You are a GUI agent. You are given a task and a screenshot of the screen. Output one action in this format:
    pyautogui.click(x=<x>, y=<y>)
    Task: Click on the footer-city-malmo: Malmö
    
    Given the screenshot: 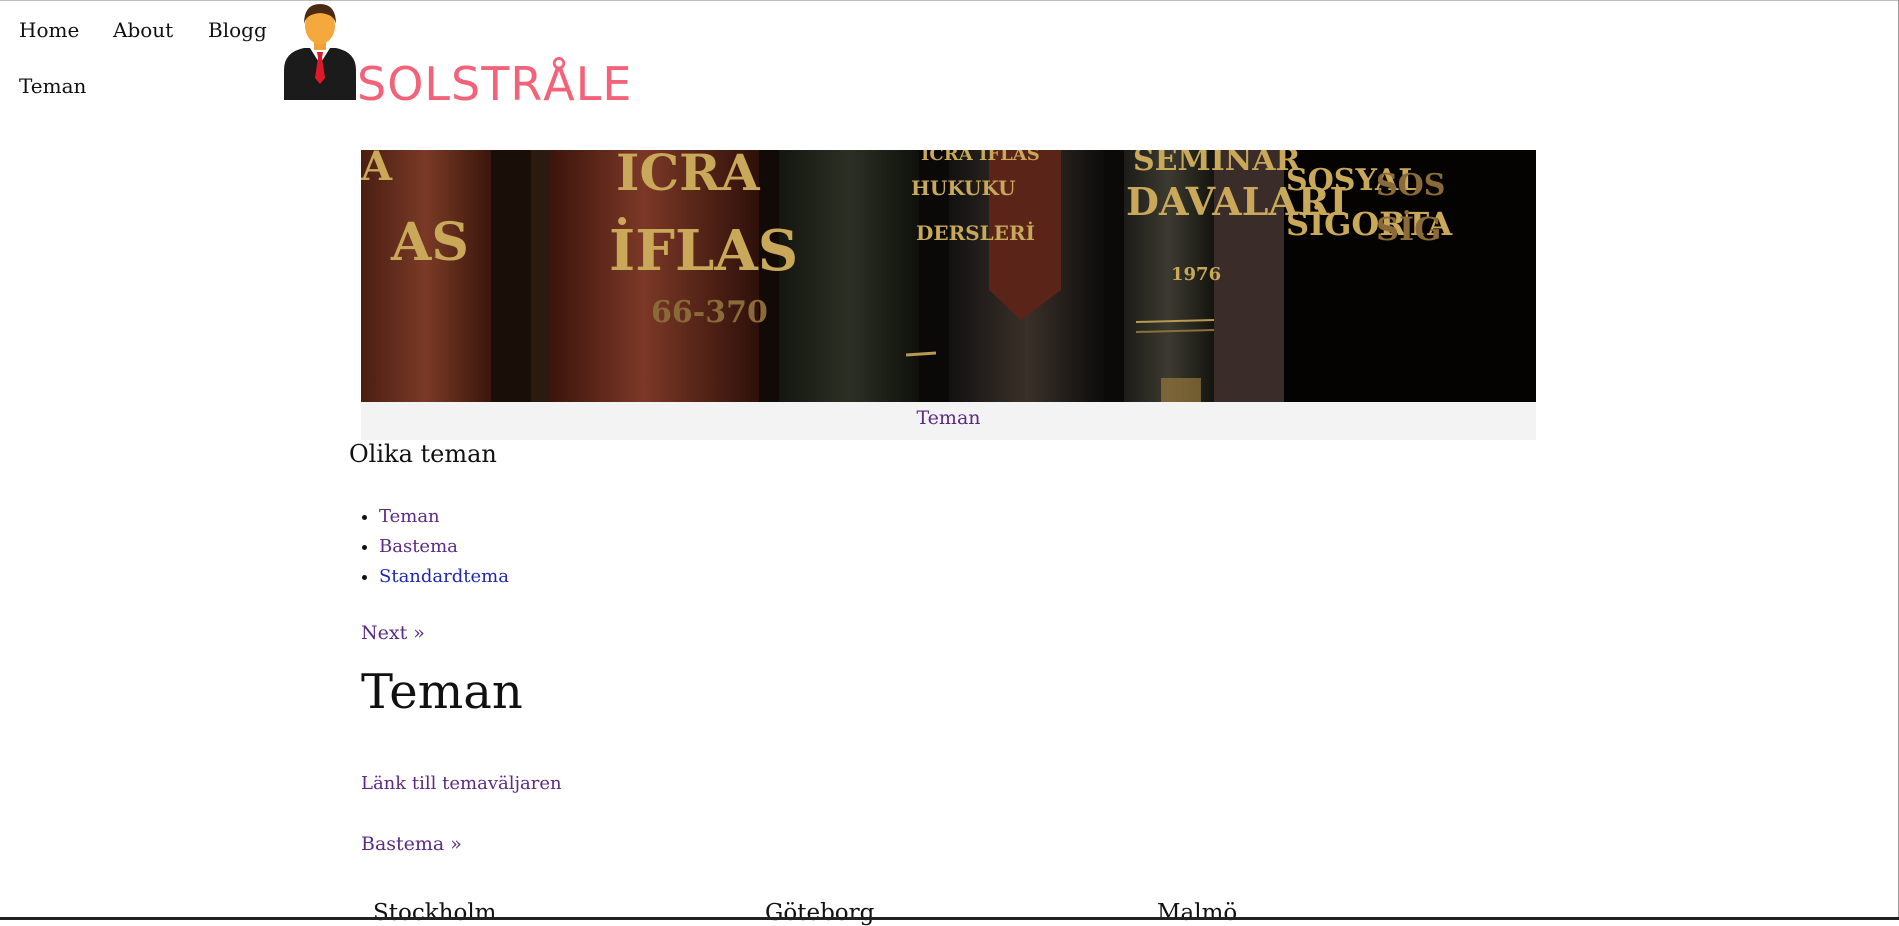 What is the action you would take?
    pyautogui.click(x=1197, y=913)
    